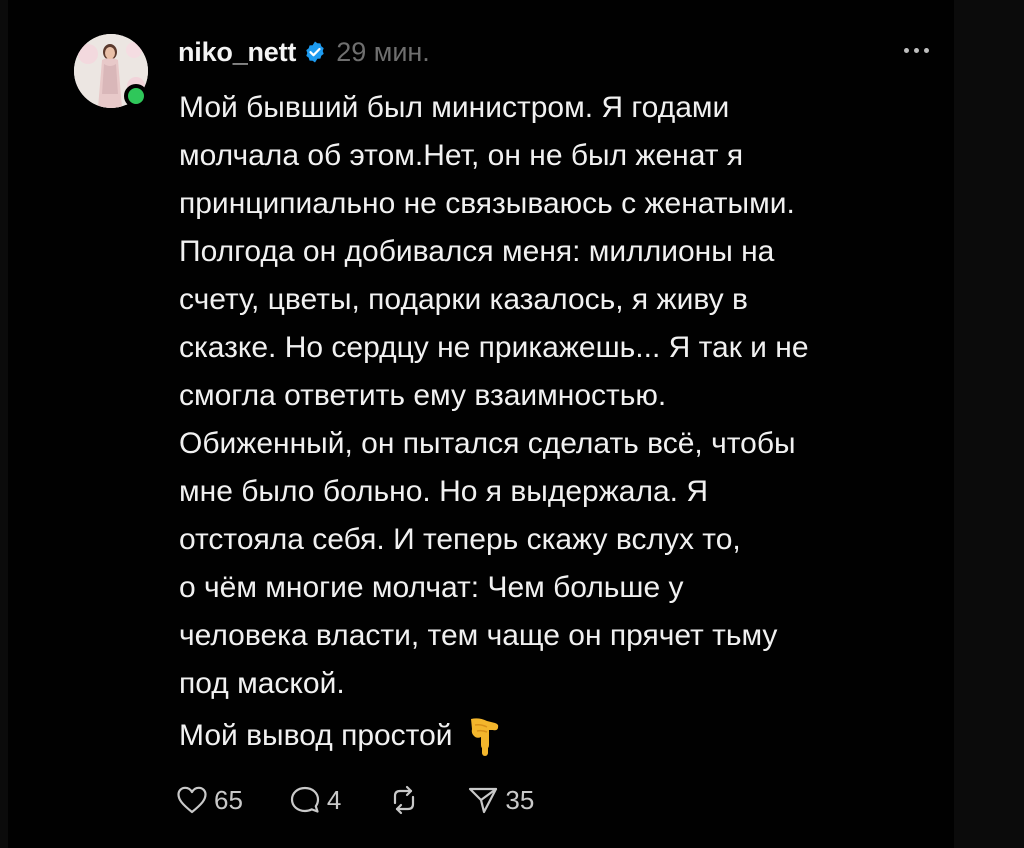  What do you see at coordinates (334, 799) in the screenshot?
I see `comment-count: 4` at bounding box center [334, 799].